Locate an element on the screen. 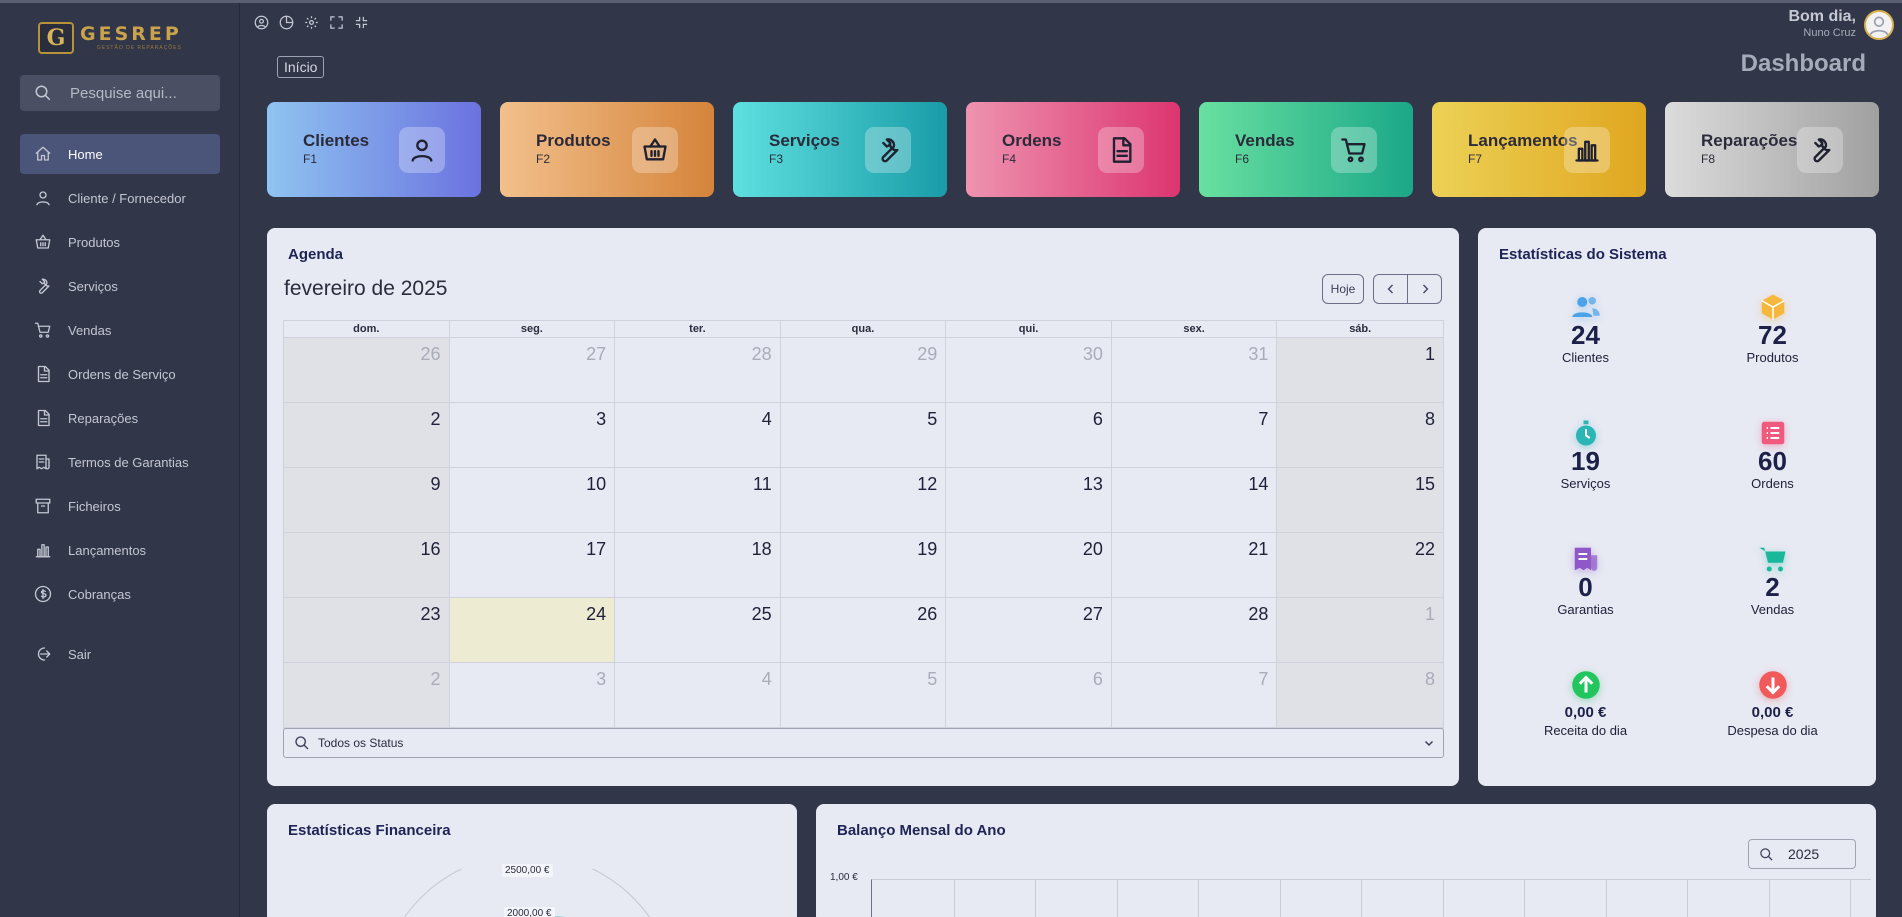 This screenshot has width=1902, height=917. calendar-day: 12 is located at coordinates (863, 500).